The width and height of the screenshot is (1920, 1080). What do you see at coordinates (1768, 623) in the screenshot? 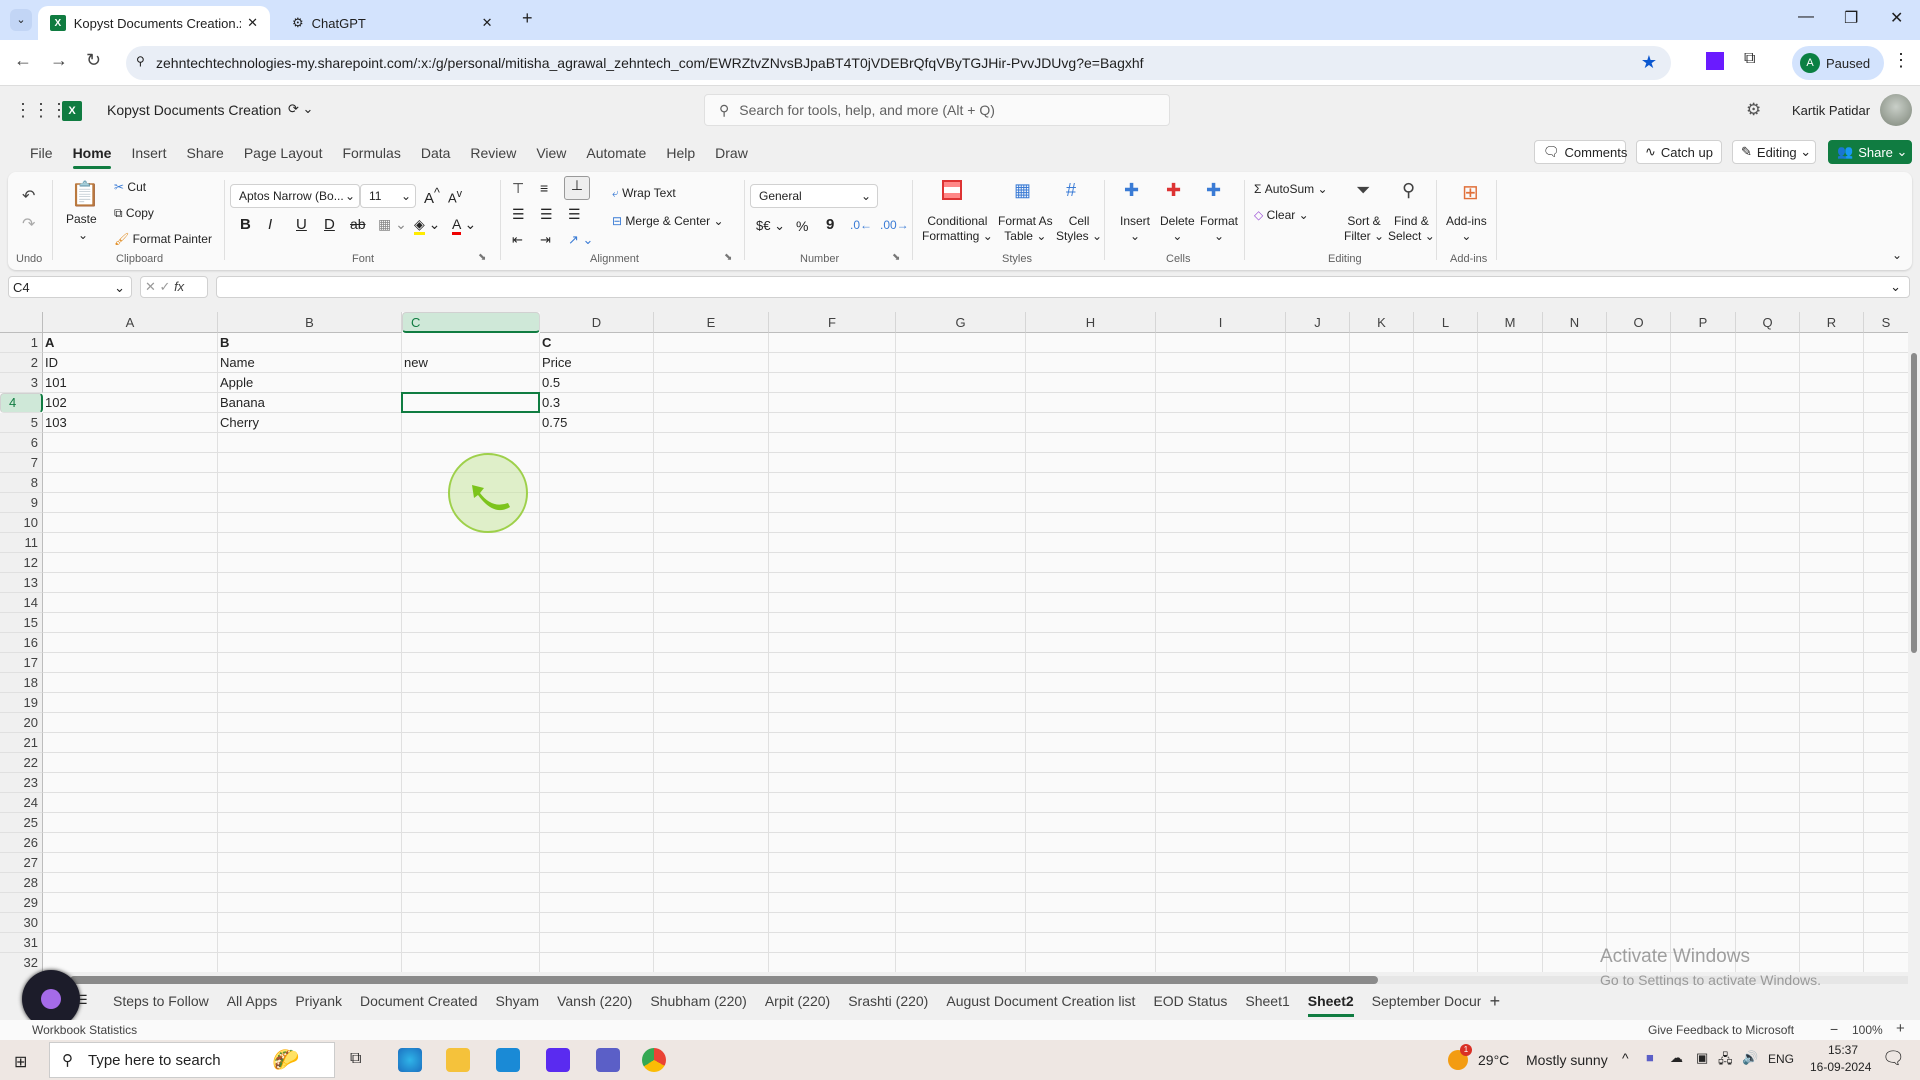
I see `cell-Q15` at bounding box center [1768, 623].